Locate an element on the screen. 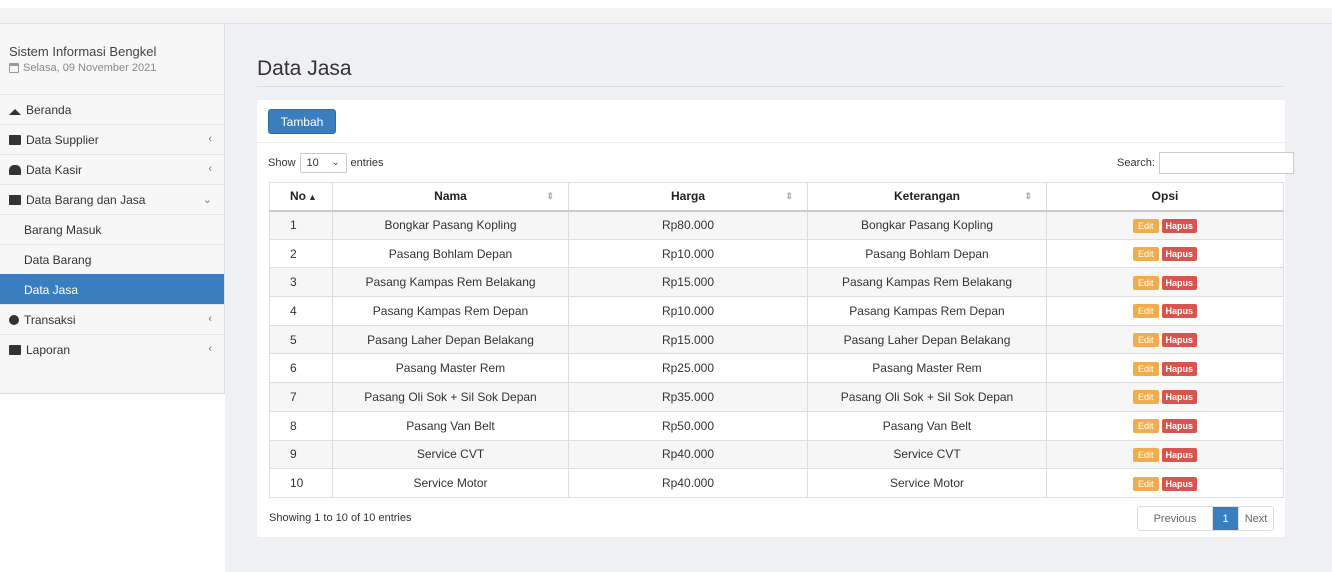  search-input is located at coordinates (1226, 163).